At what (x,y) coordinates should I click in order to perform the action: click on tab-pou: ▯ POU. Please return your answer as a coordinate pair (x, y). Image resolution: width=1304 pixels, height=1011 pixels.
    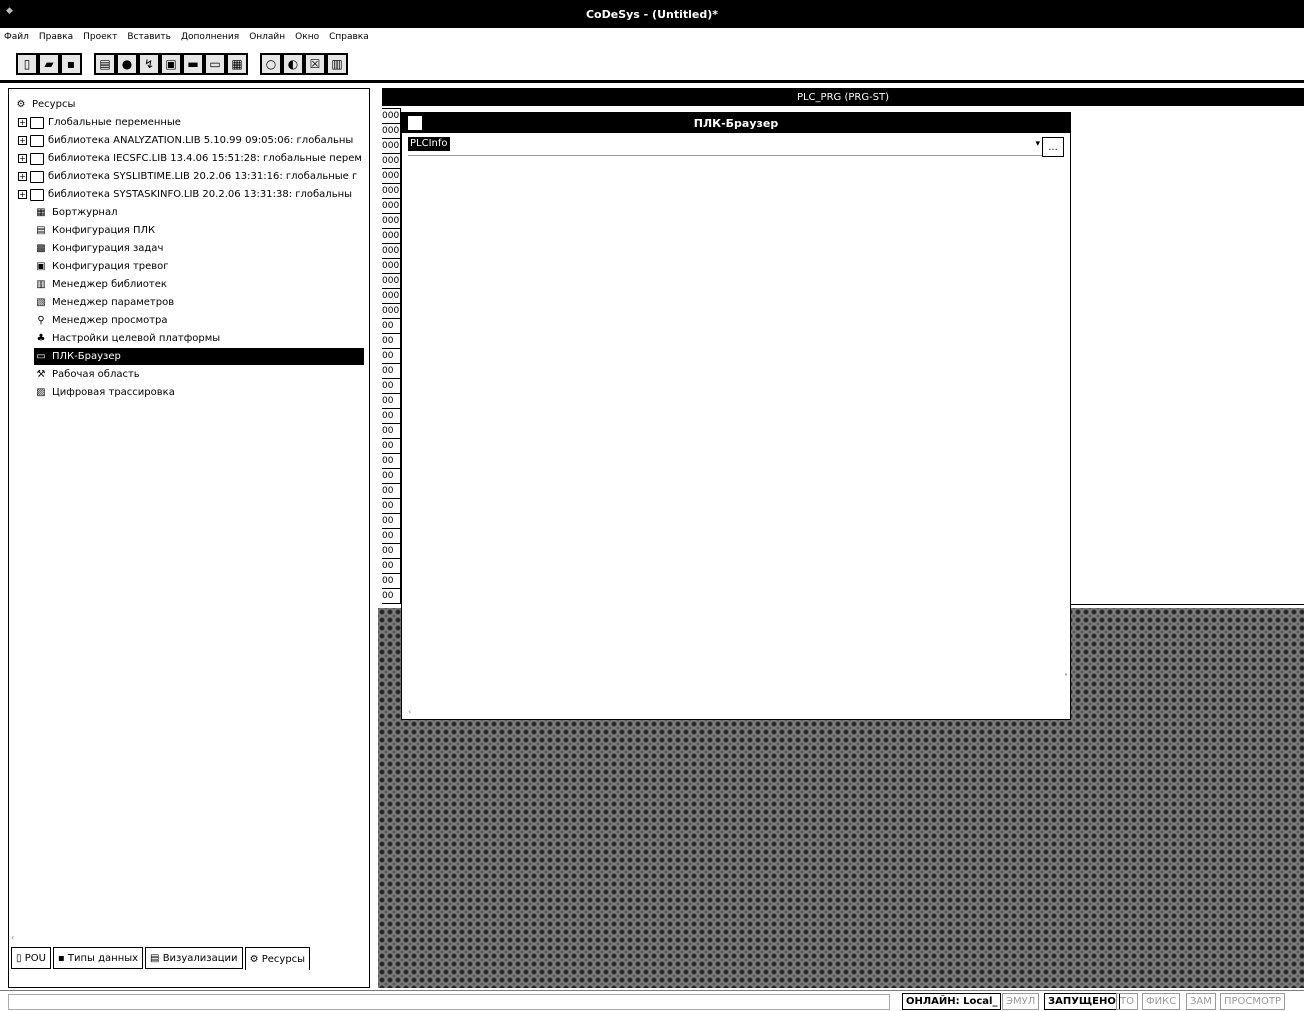
    Looking at the image, I should click on (31, 958).